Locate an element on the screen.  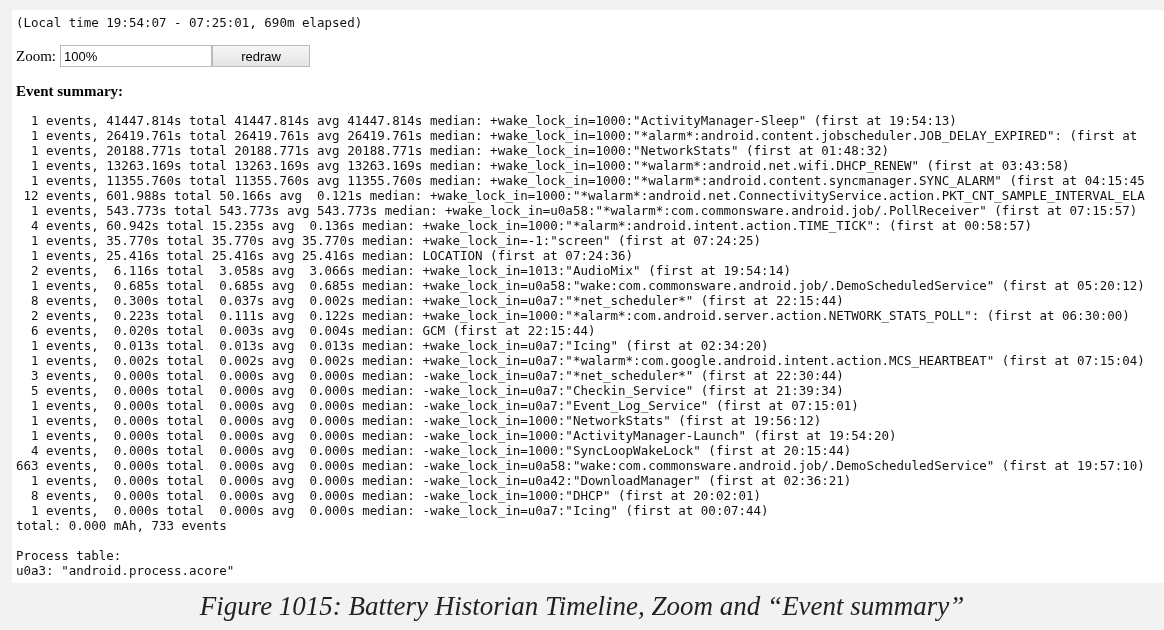
event-line: 663 events, 0.000s total 0.000s avg 0.000s median: -wake_lock_in=u0a58:"wake:com.commonsware.android.job/.DemoScheduledService" (first at 19:57:10) is located at coordinates (580, 465).